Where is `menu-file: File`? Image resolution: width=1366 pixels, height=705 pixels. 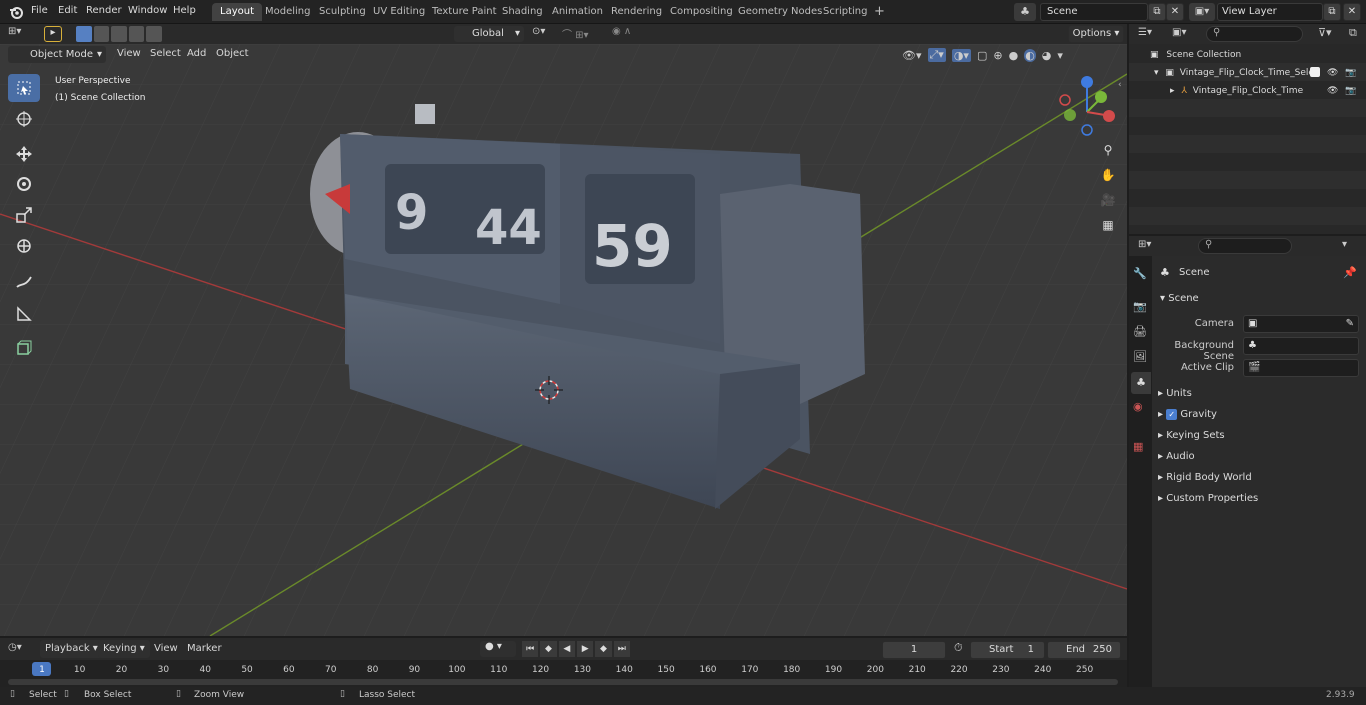 menu-file: File is located at coordinates (39, 11).